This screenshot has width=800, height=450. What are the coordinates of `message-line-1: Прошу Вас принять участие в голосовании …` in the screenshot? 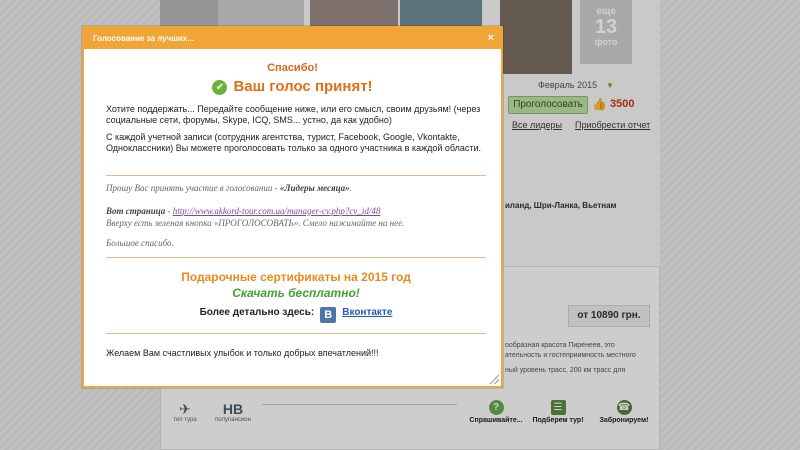 It's located at (229, 188).